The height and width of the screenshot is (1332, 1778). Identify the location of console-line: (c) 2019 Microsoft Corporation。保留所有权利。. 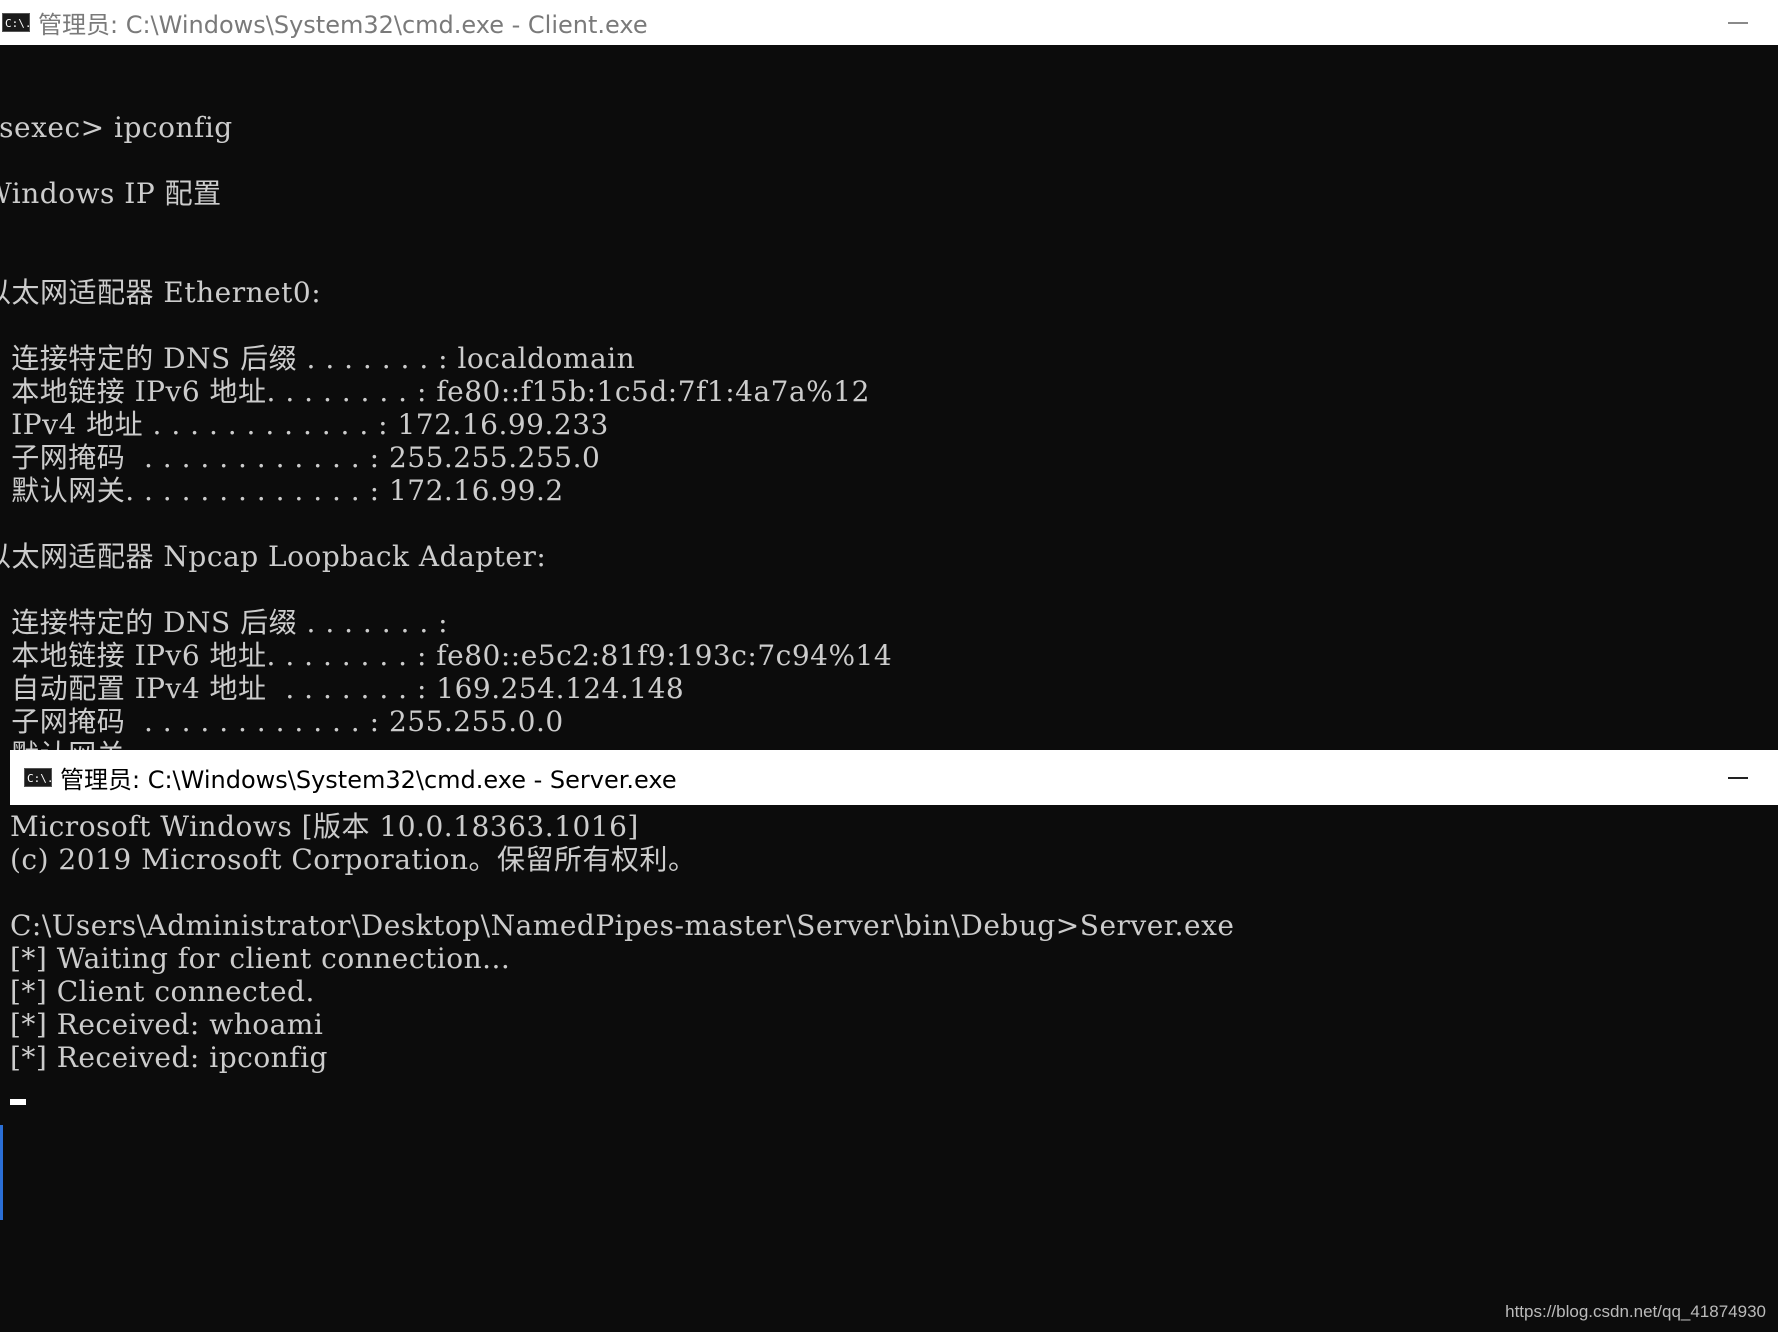
(353, 859).